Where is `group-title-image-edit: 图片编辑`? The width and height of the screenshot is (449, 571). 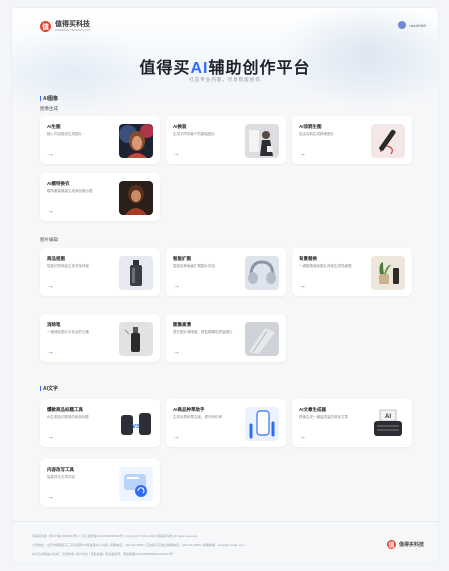 group-title-image-edit: 图片编辑 is located at coordinates (49, 239).